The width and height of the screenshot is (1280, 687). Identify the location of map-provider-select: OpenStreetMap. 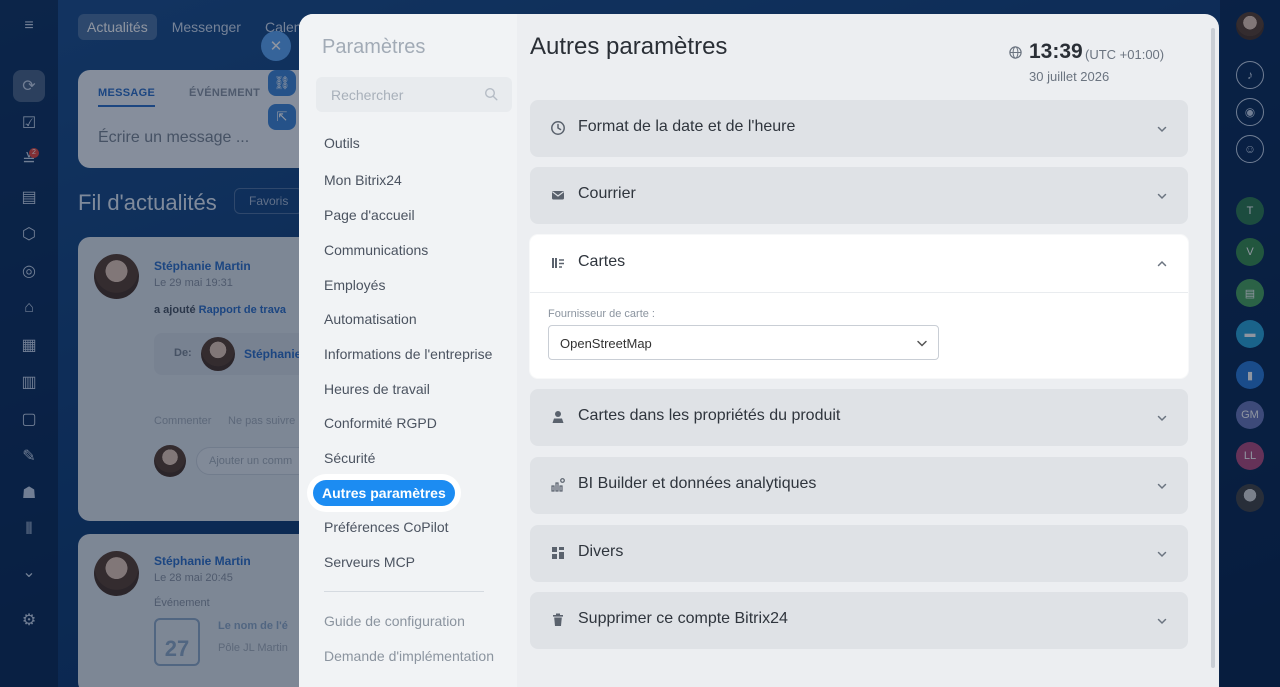
(743, 342).